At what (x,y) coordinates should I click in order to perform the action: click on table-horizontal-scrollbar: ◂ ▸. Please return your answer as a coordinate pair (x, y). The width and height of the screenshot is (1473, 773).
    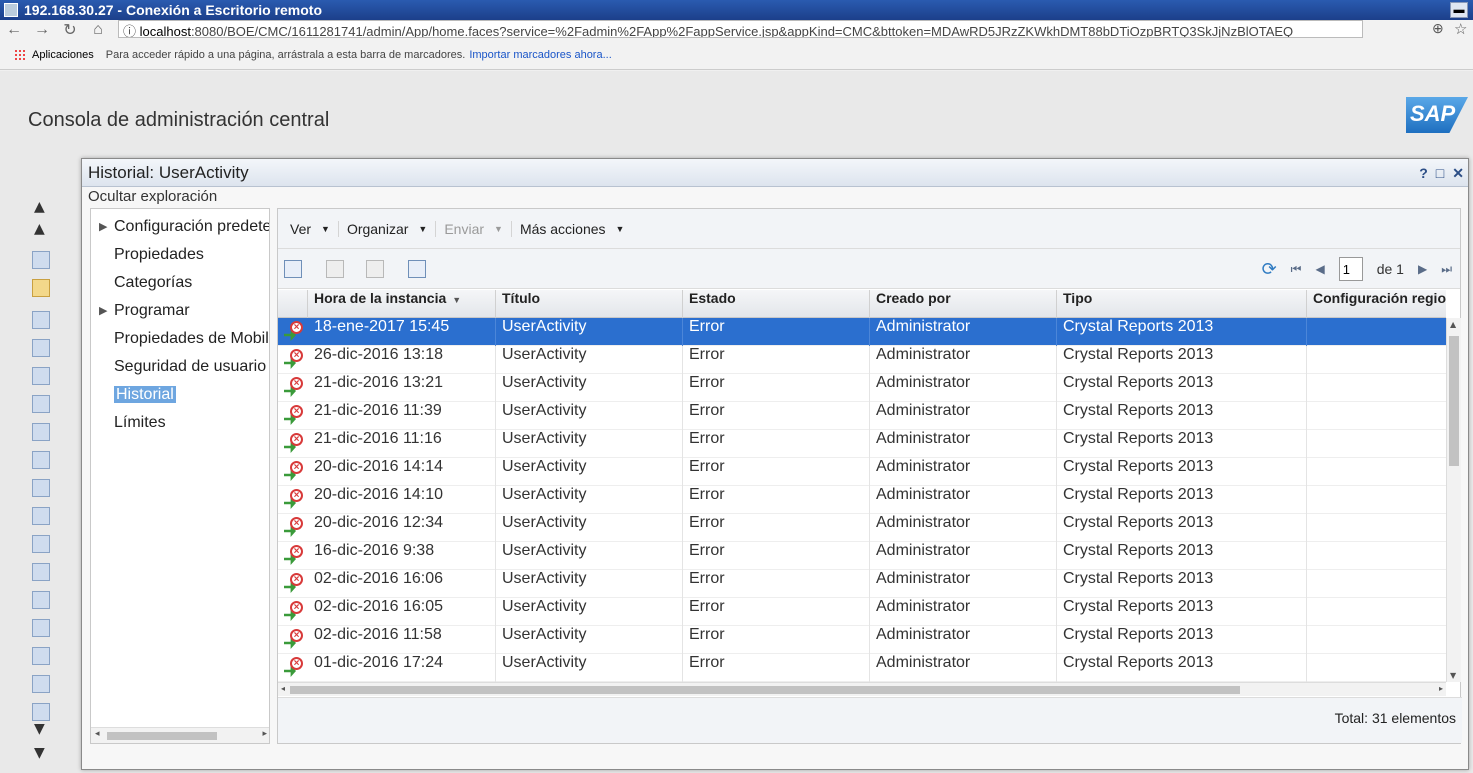
    Looking at the image, I should click on (862, 689).